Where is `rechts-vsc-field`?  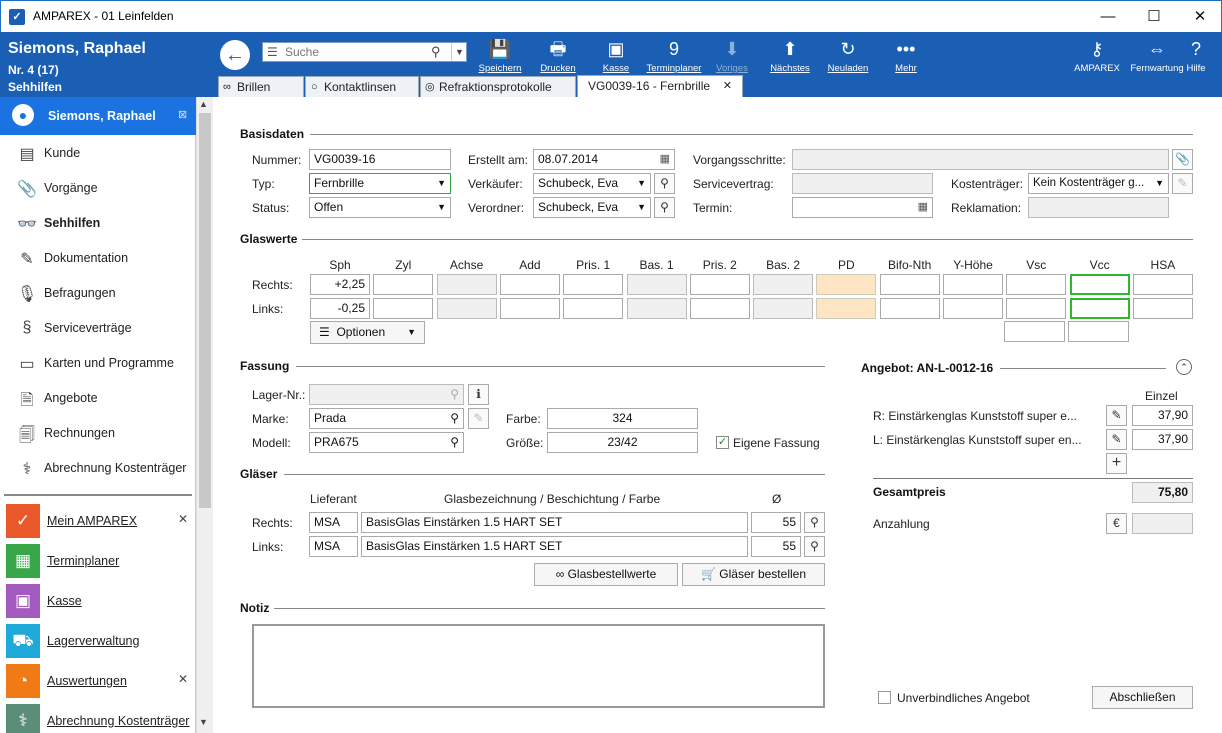 rechts-vsc-field is located at coordinates (1036, 284).